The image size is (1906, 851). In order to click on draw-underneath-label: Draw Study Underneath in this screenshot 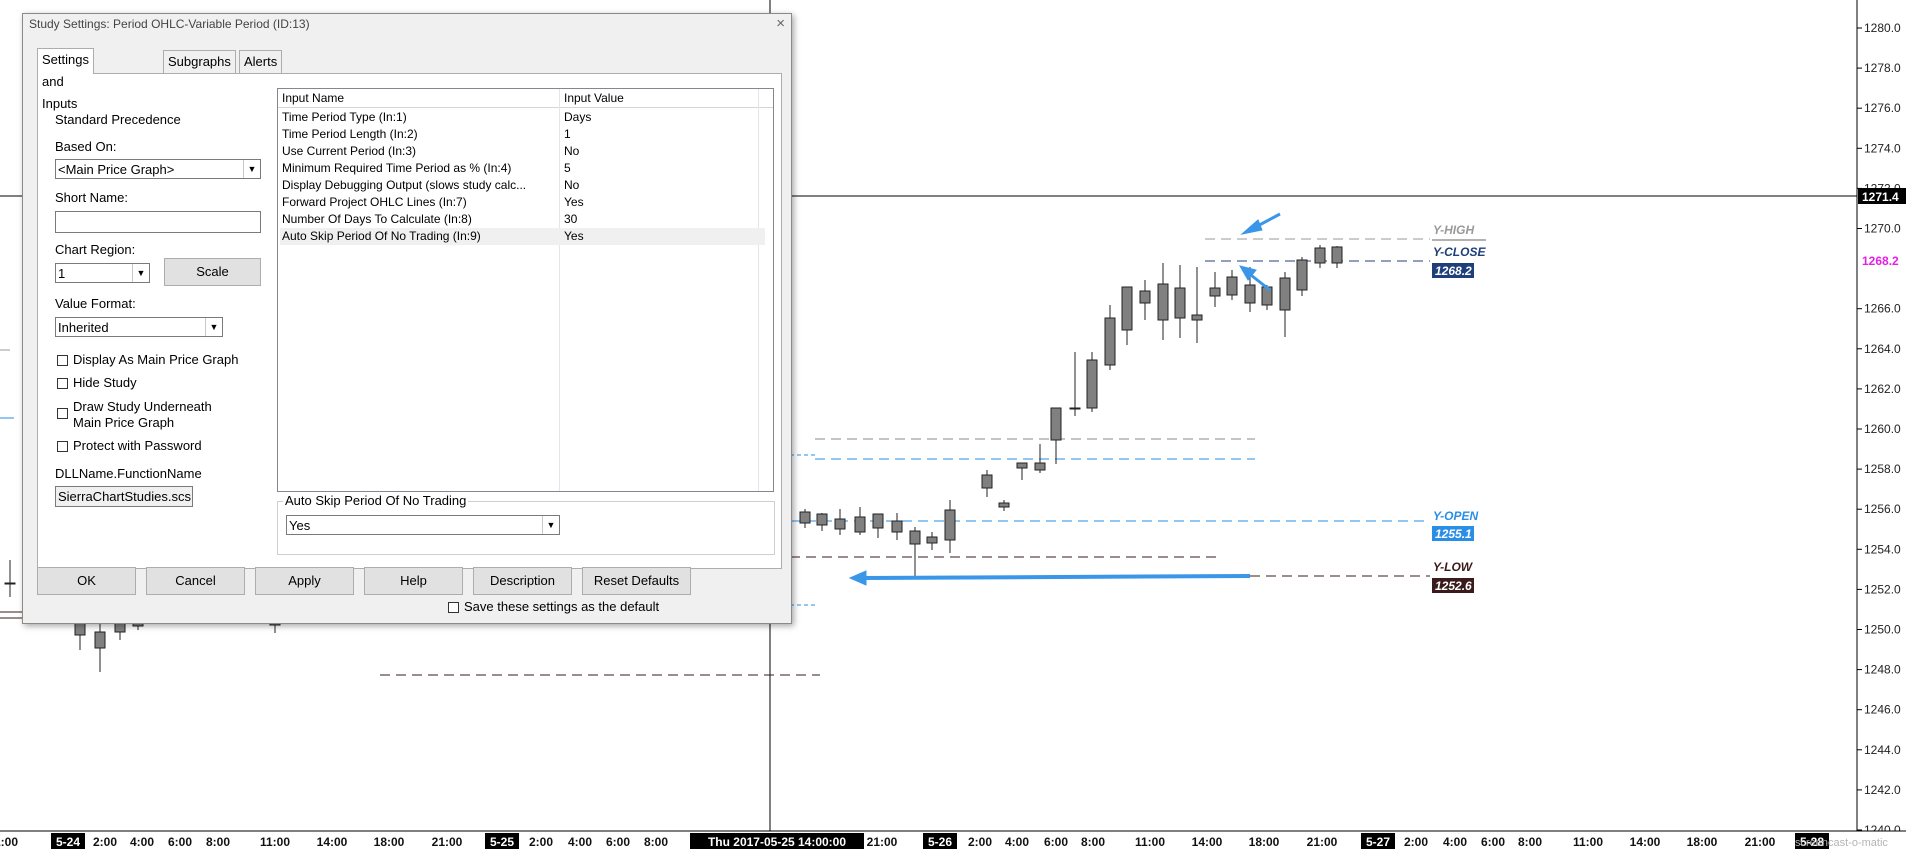, I will do `click(142, 406)`.